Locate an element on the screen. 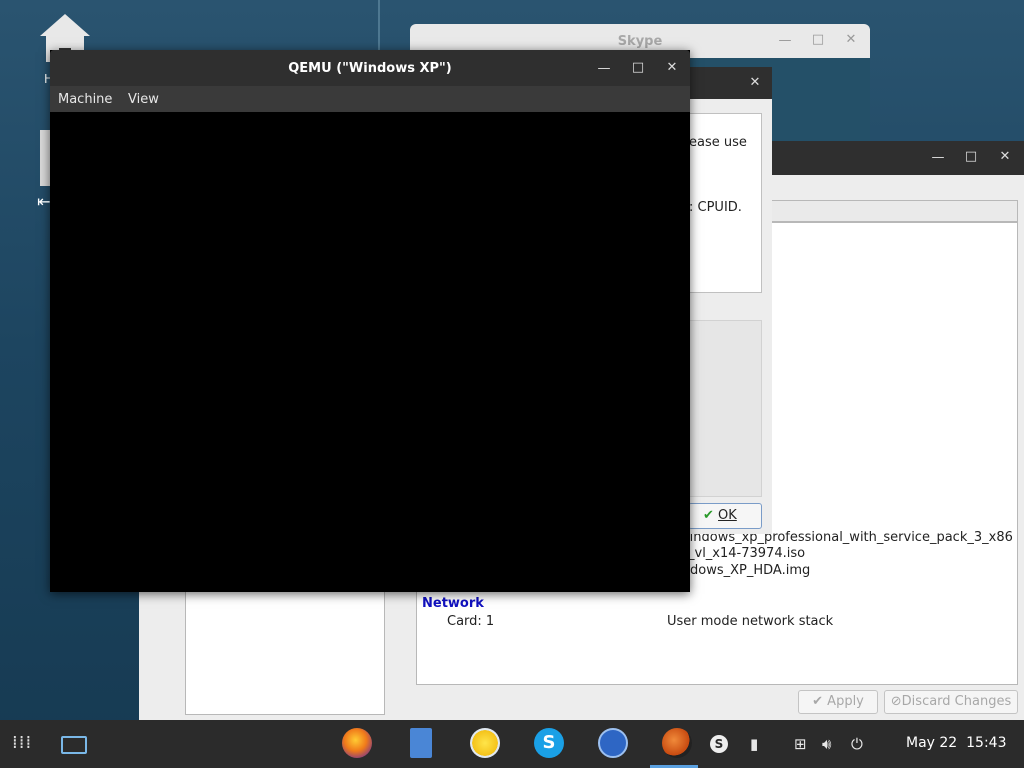 The image size is (1024, 768). apply-button: ✔ Apply is located at coordinates (838, 702).